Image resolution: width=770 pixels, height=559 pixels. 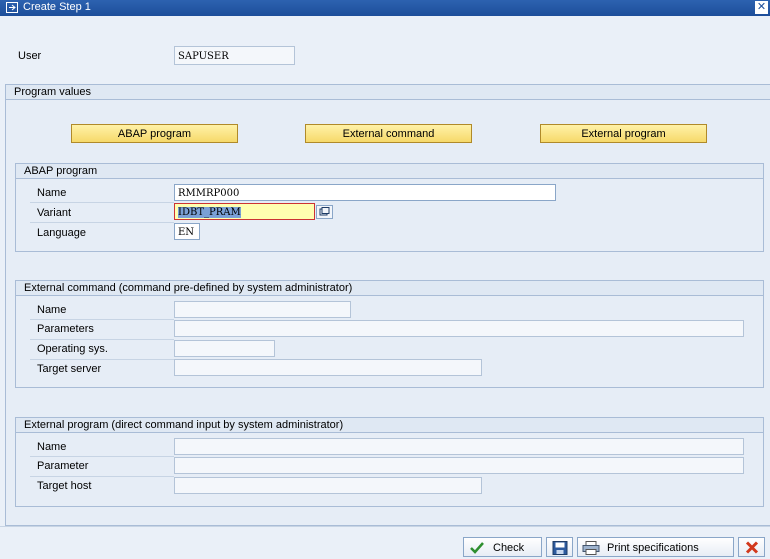 I want to click on target-server-label: Target server, so click(x=69, y=369).